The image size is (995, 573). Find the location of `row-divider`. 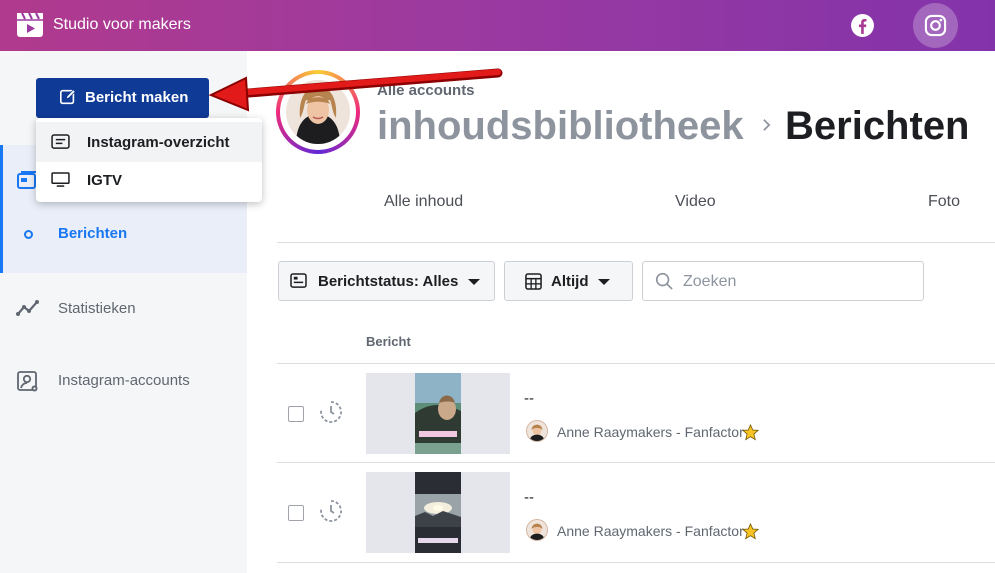

row-divider is located at coordinates (636, 562).